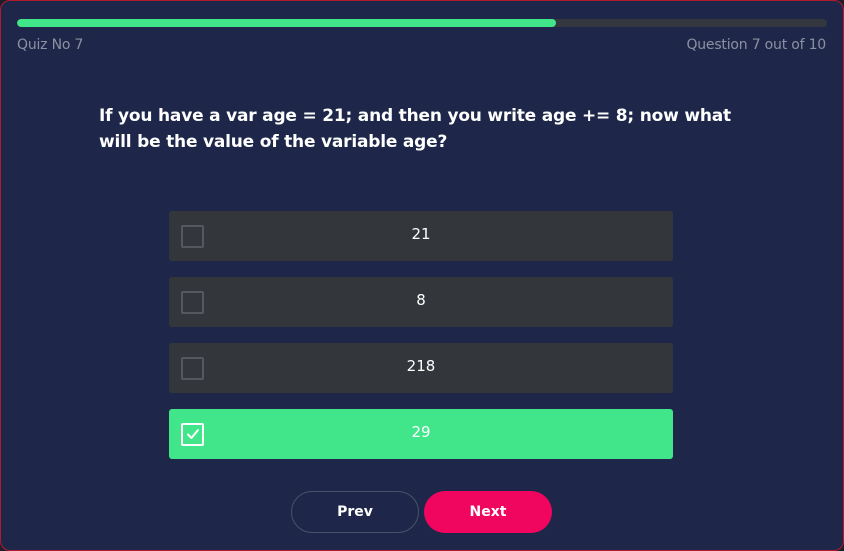 The image size is (844, 551). I want to click on answer-option-label: 8, so click(421, 300).